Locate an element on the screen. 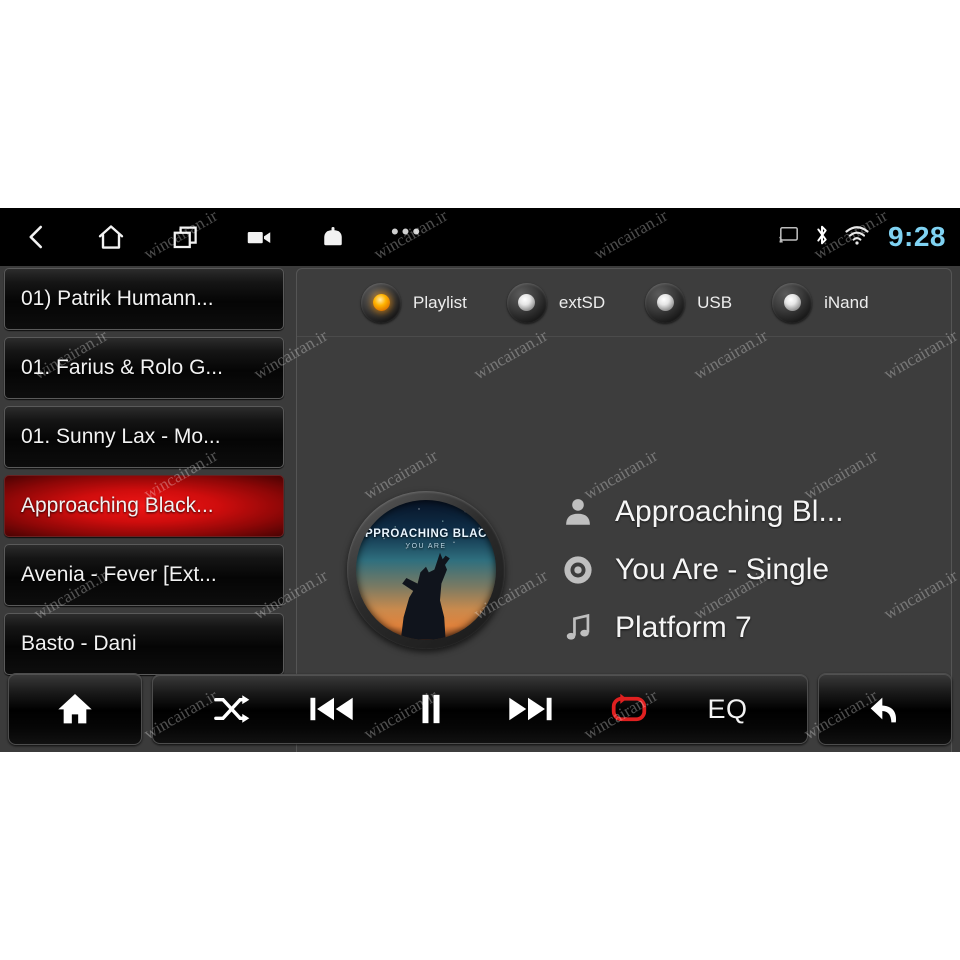  pause-icon is located at coordinates (430, 709).